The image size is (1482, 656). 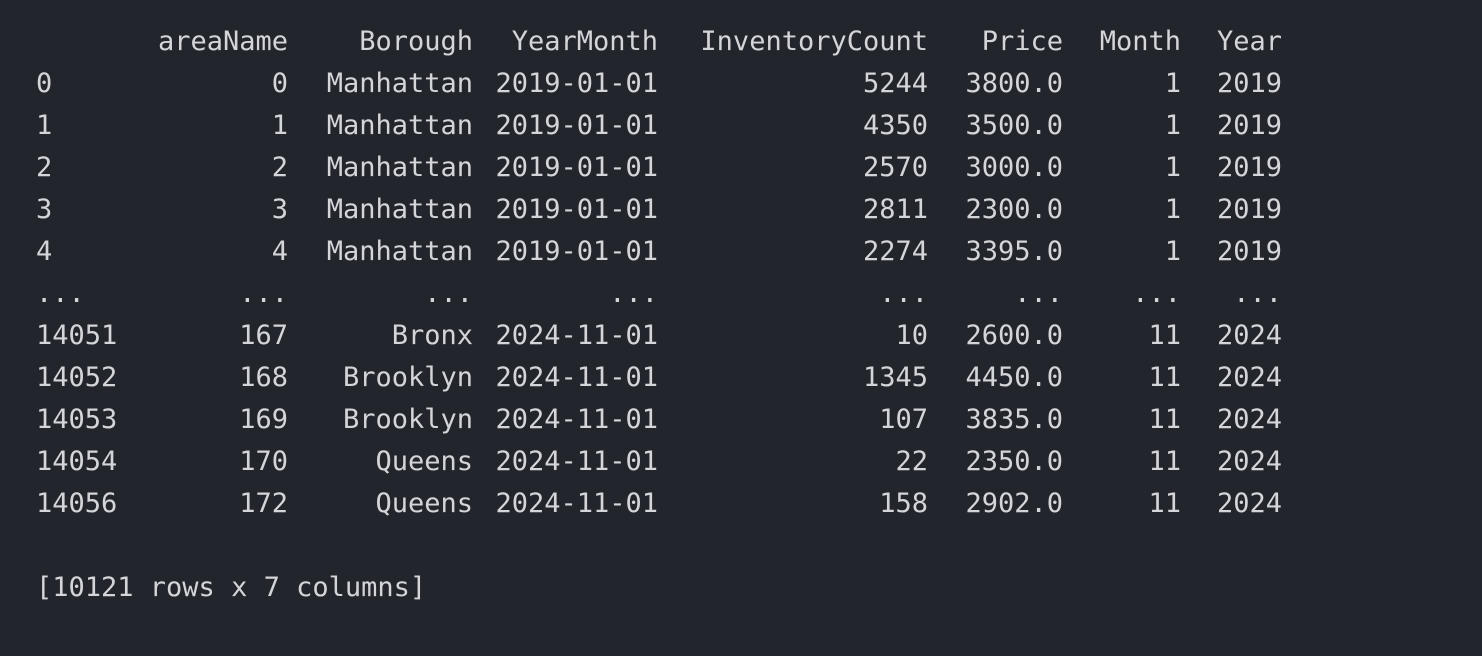 What do you see at coordinates (407, 377) in the screenshot?
I see `cell-Borough: Brooklyn` at bounding box center [407, 377].